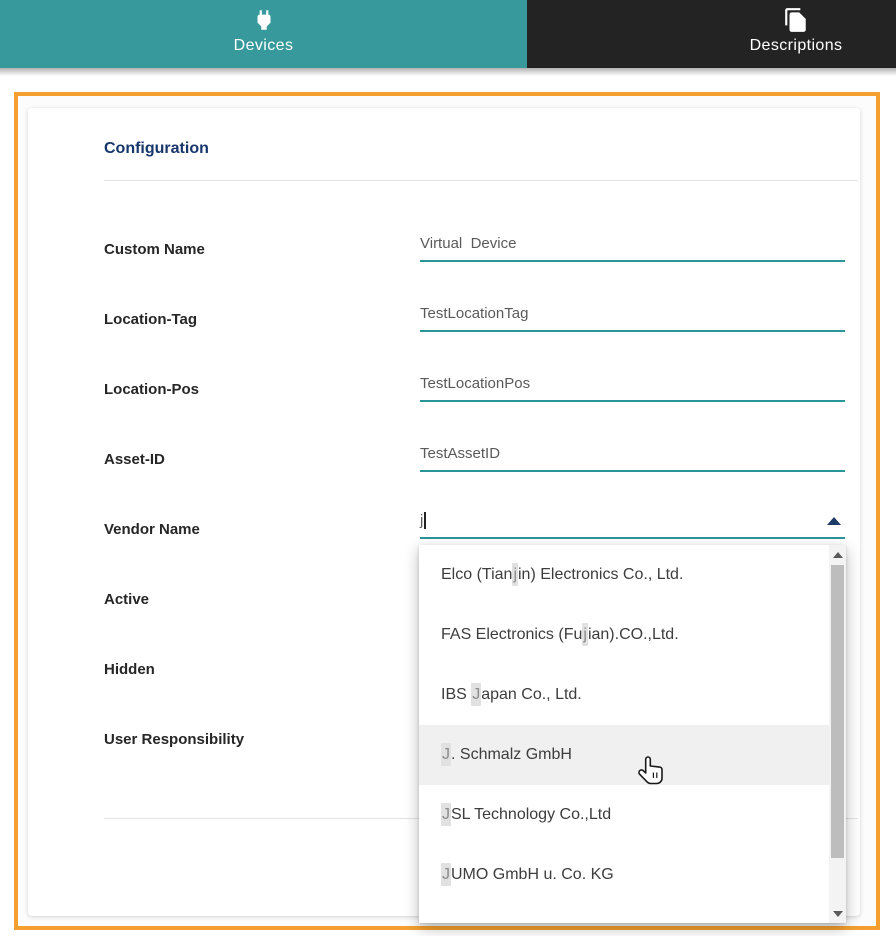 This screenshot has width=896, height=936. Describe the element at coordinates (837, 554) in the screenshot. I see `scroll-up-icon` at that location.